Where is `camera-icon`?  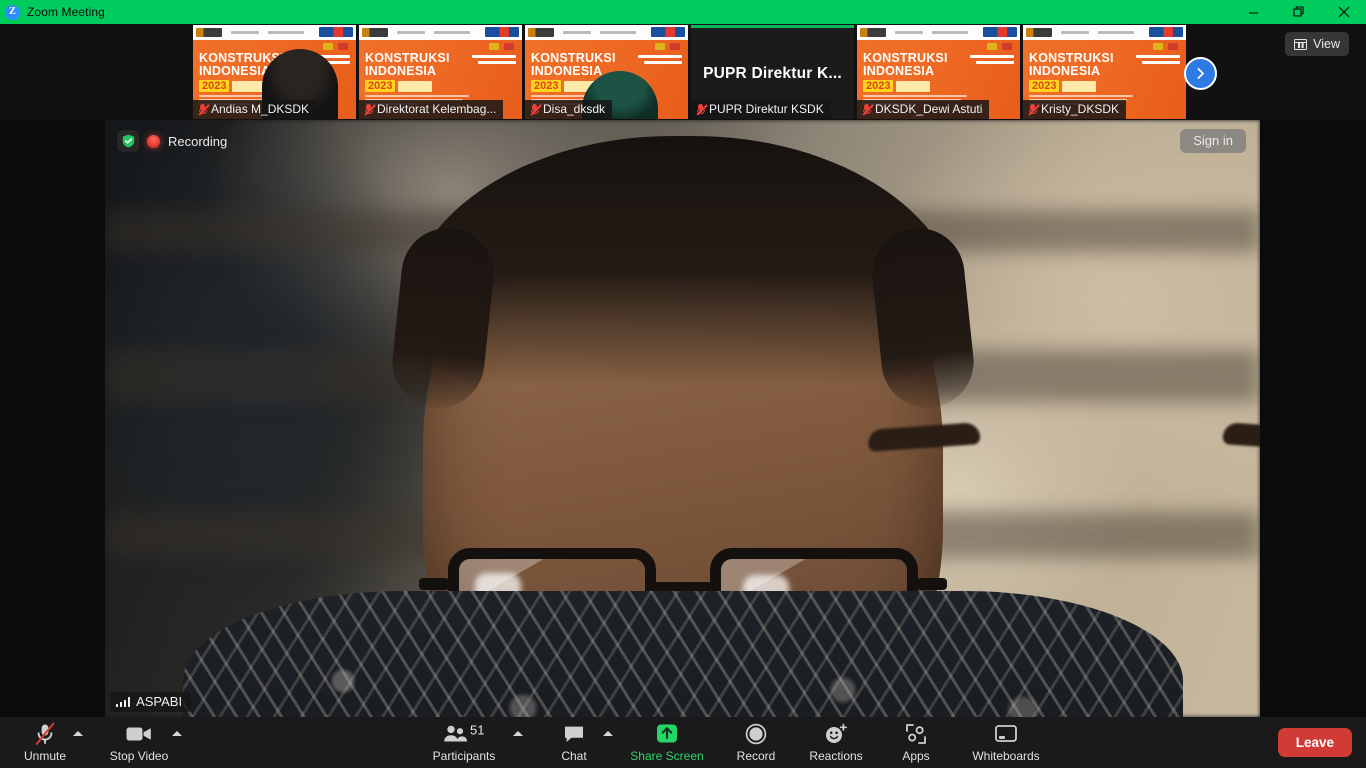 camera-icon is located at coordinates (139, 734).